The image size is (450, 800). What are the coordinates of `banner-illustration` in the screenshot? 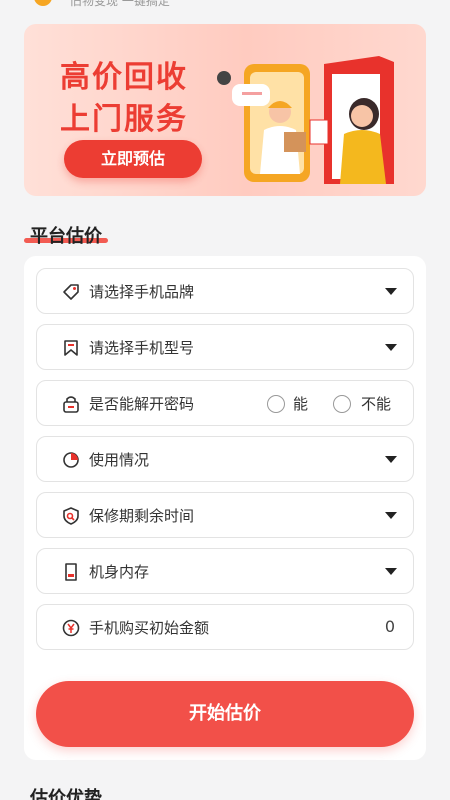 It's located at (305, 120).